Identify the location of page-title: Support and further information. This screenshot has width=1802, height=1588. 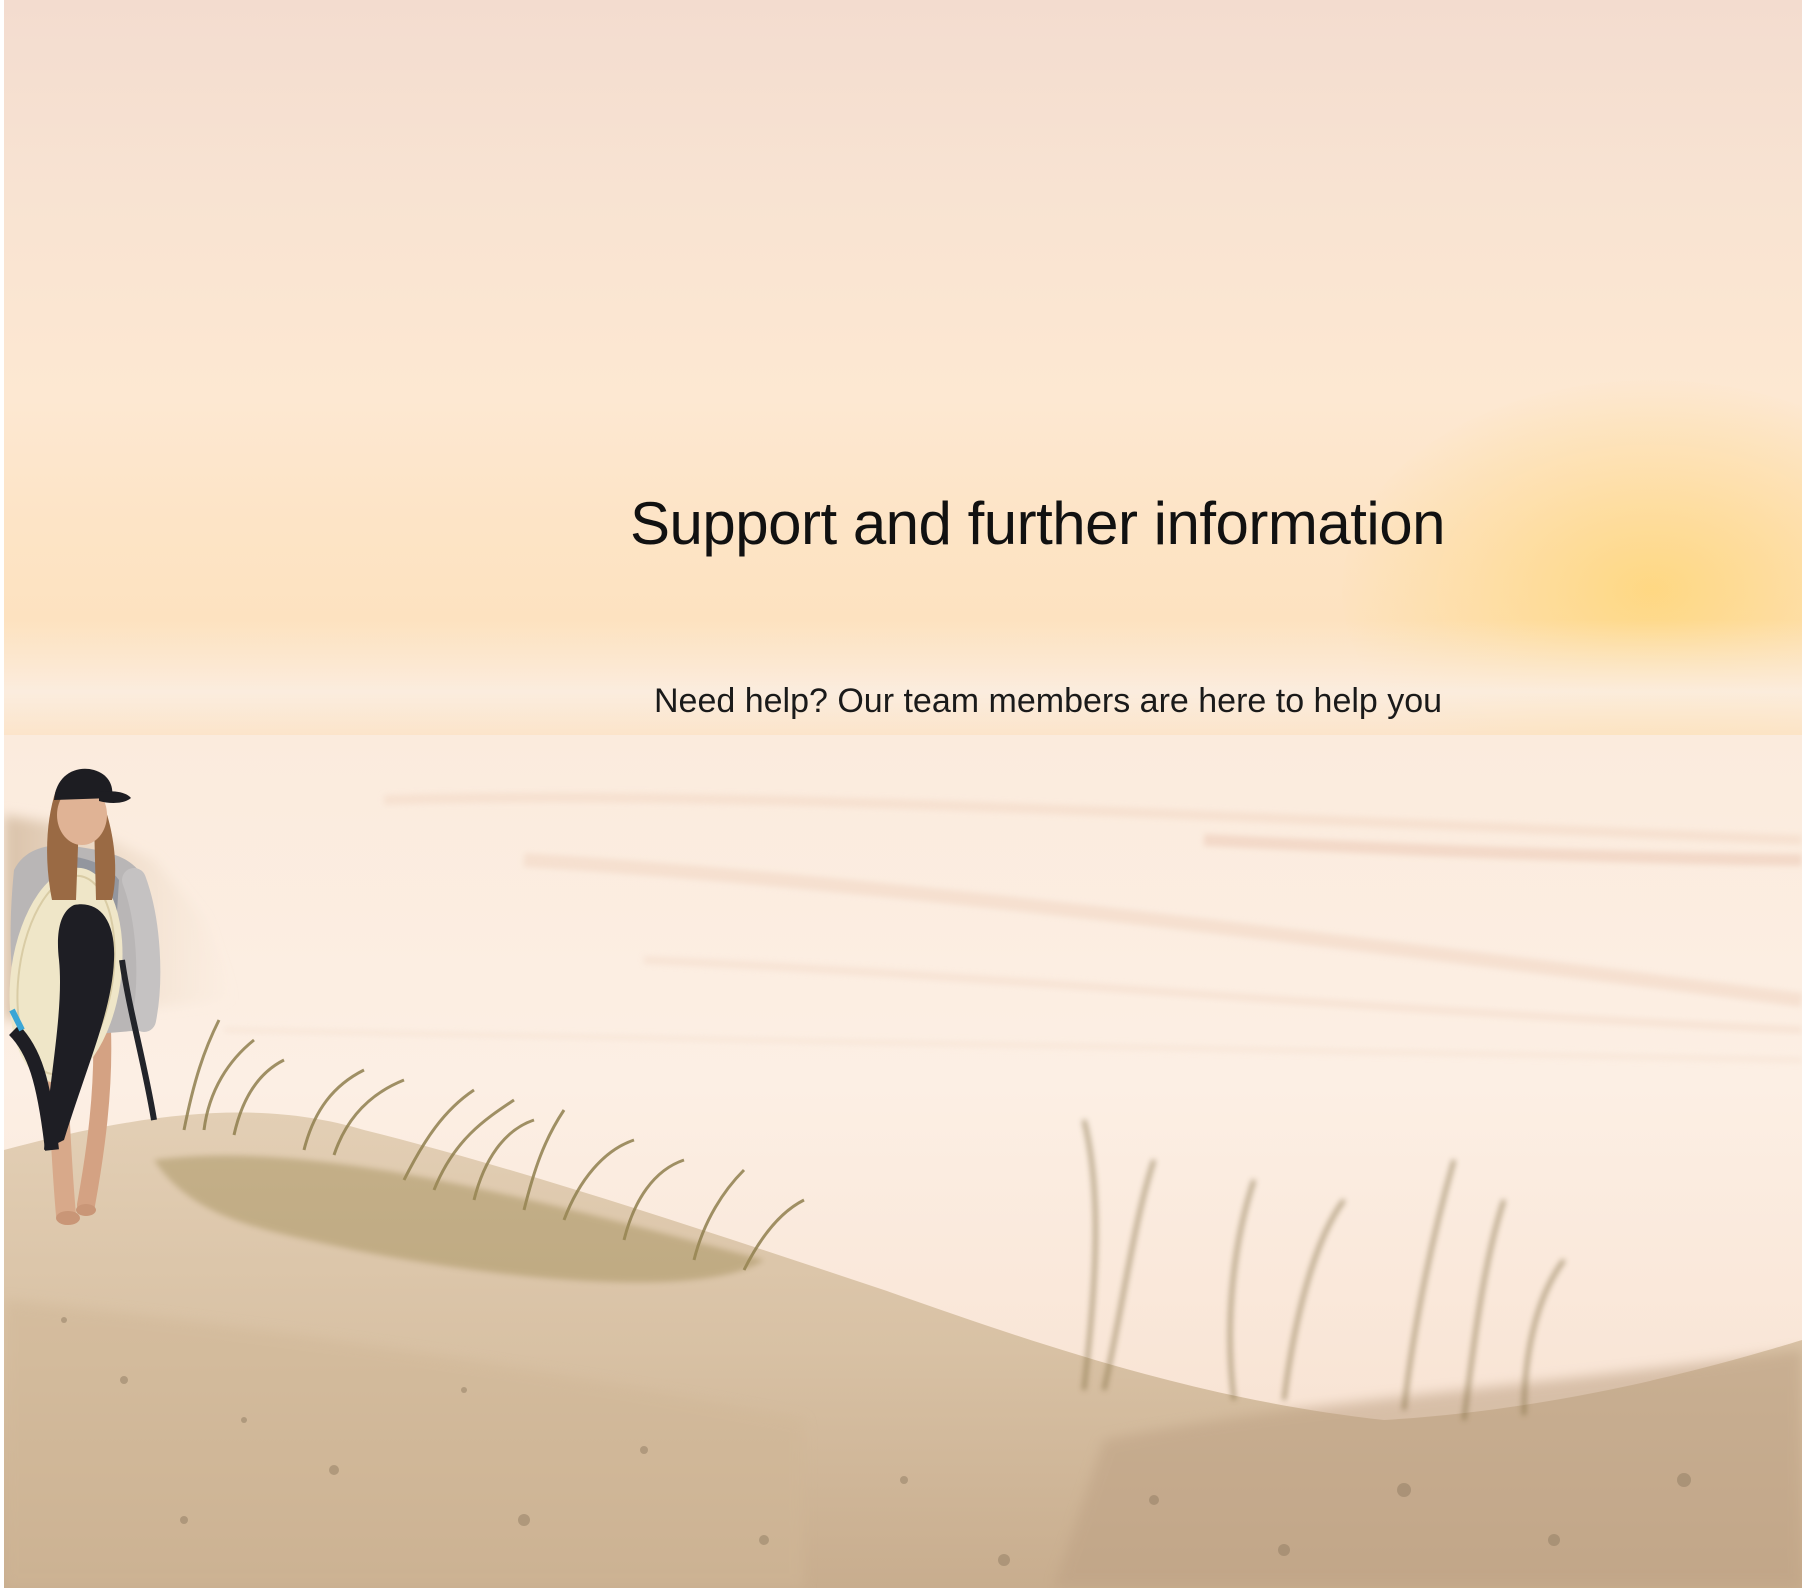
(1037, 523).